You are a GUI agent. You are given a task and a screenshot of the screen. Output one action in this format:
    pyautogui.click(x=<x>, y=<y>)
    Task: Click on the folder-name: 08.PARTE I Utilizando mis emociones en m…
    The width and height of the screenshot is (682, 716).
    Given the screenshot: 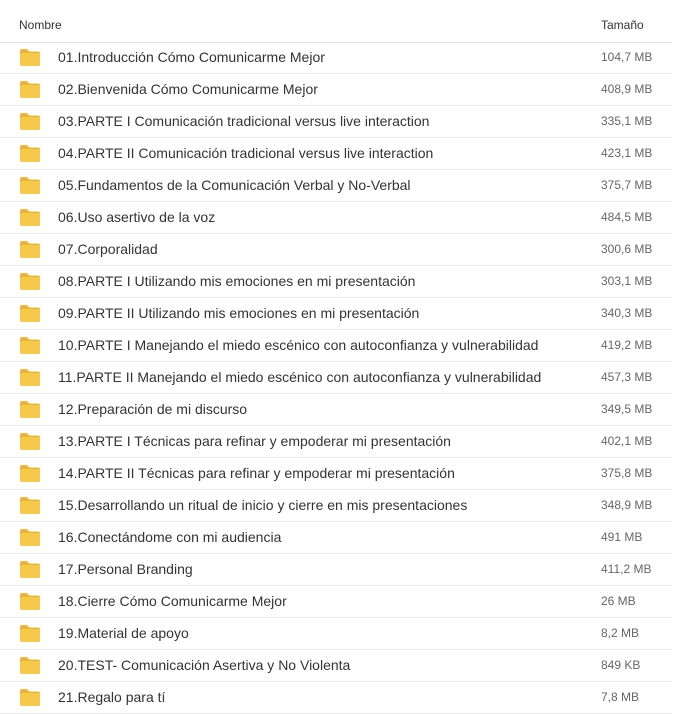 What is the action you would take?
    pyautogui.click(x=236, y=281)
    